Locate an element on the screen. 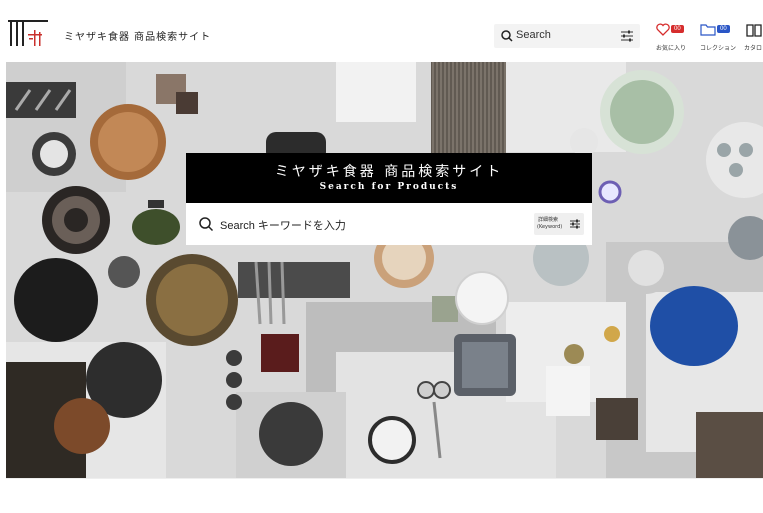  hero-title-panel: ミヤザキ食器 商品検索サイト Search for Products is located at coordinates (389, 178).